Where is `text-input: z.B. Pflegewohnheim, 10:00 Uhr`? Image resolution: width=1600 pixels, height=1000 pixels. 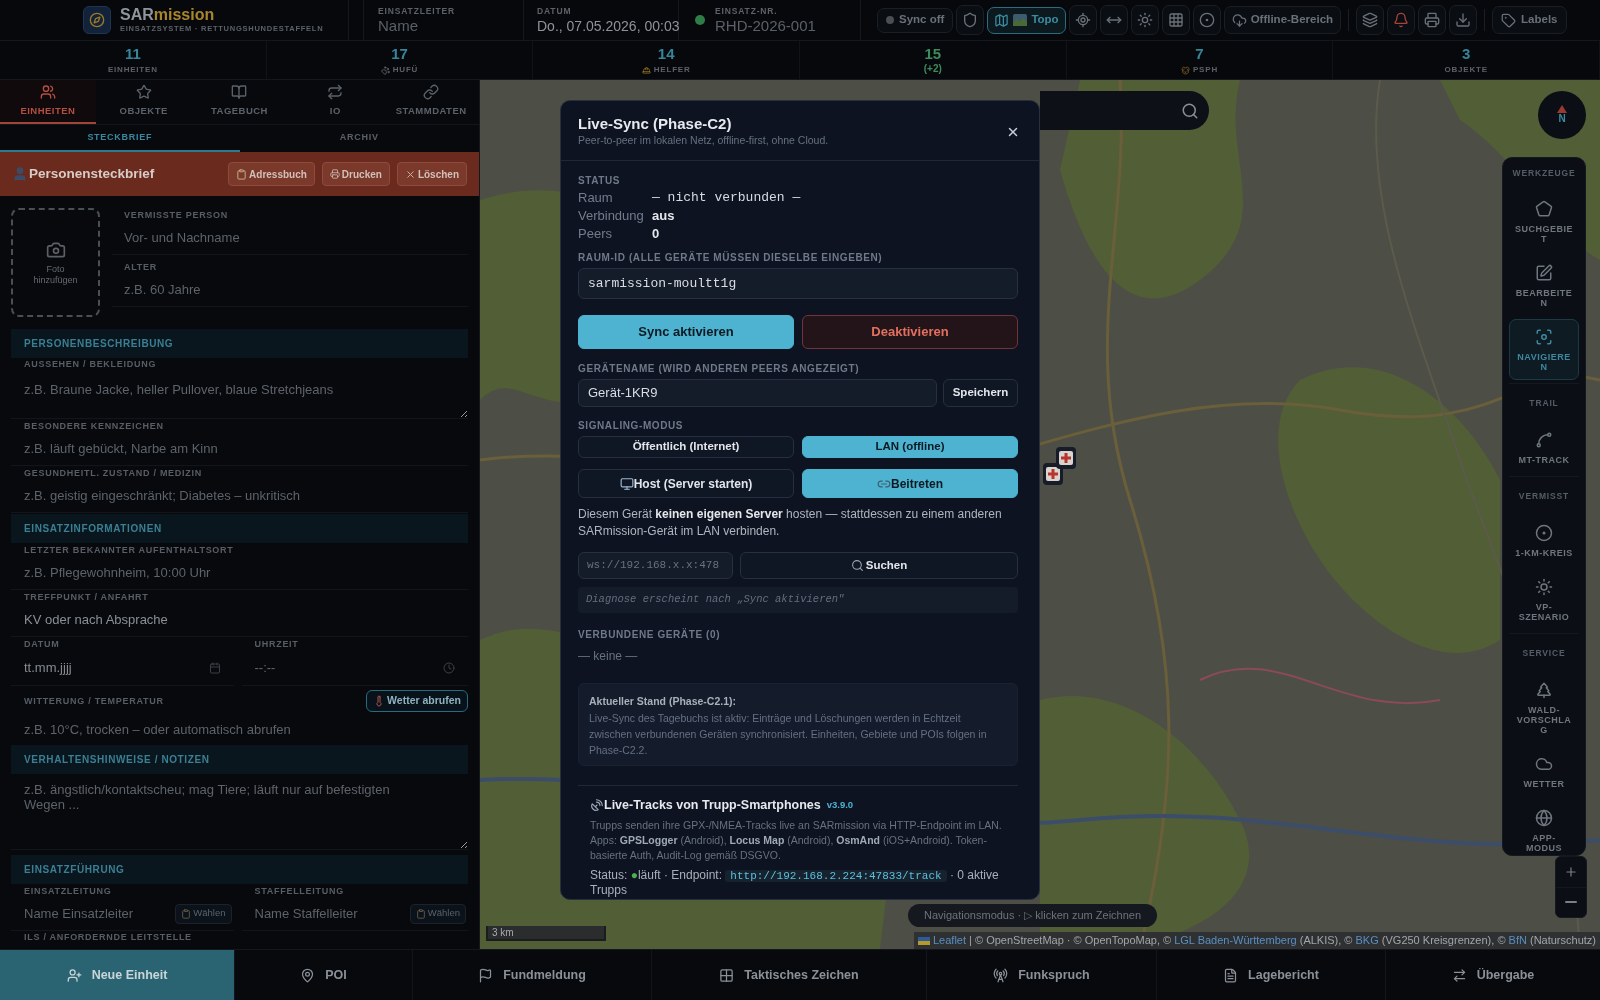 text-input: z.B. Pflegewohnheim, 10:00 Uhr is located at coordinates (239, 573).